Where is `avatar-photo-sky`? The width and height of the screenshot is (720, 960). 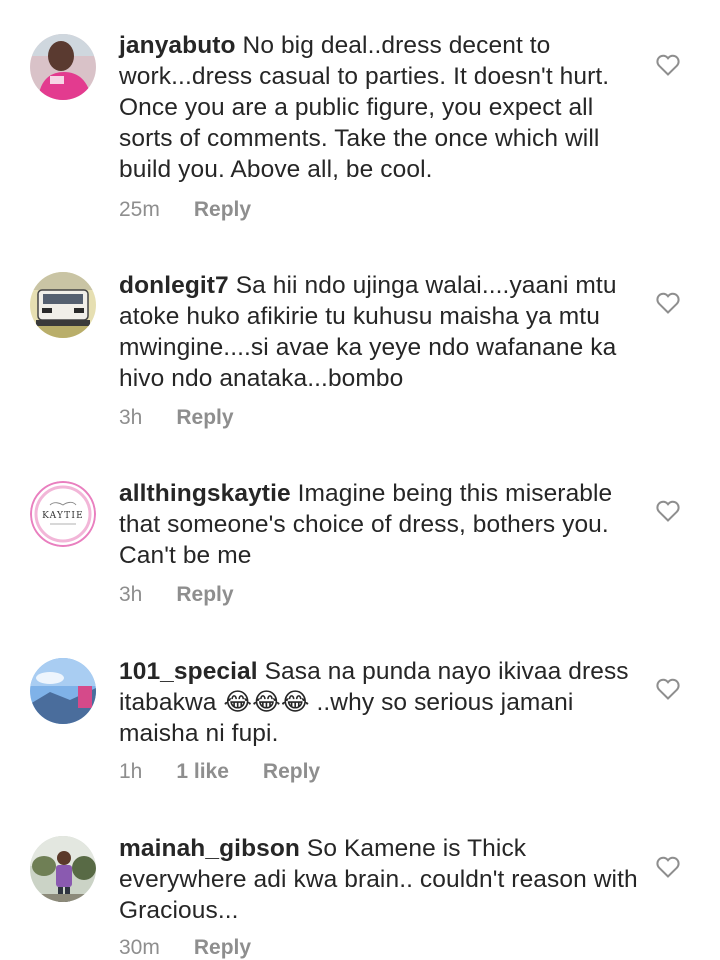
avatar-photo-sky is located at coordinates (63, 691).